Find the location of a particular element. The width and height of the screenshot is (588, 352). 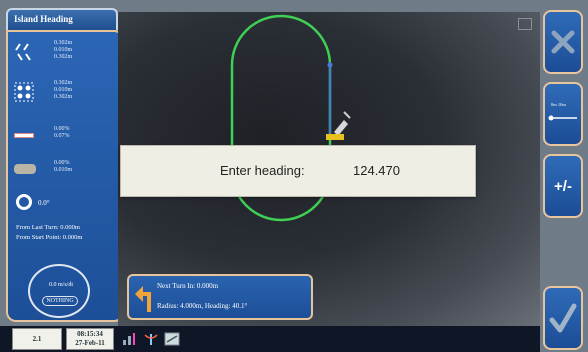

close-button is located at coordinates (563, 42).